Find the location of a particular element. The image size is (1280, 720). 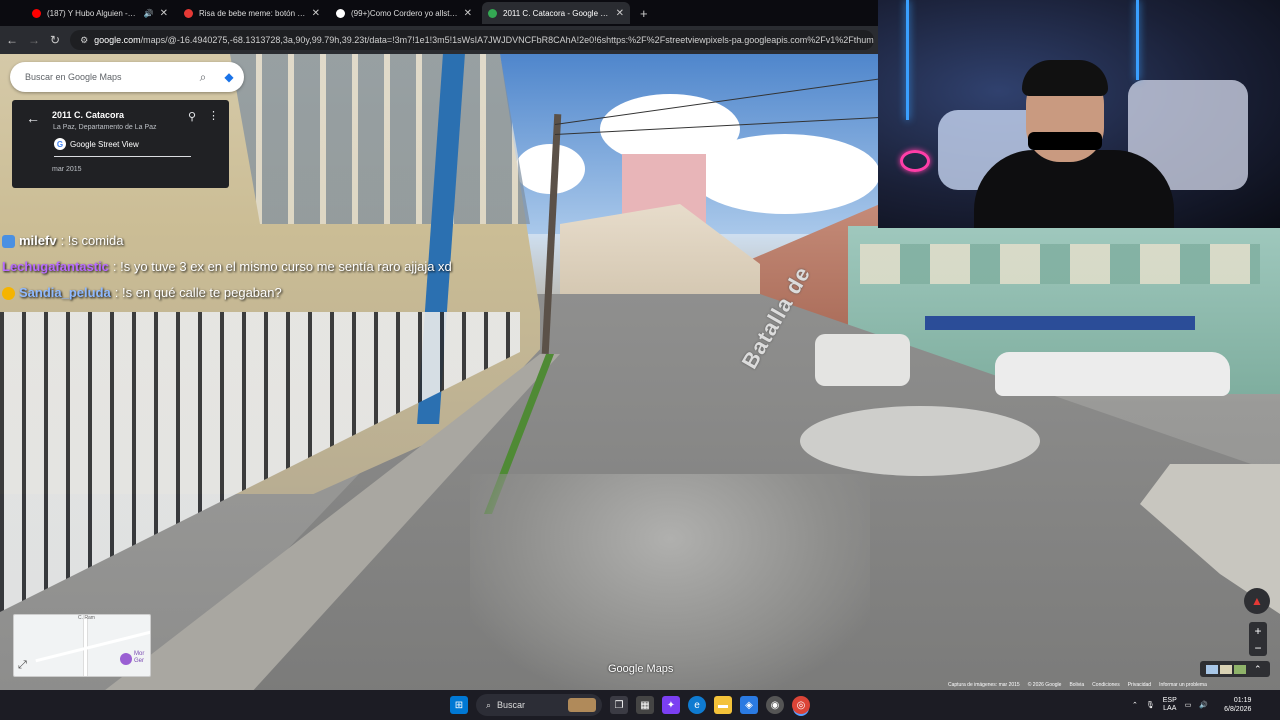

volume-icon: 🔊 is located at coordinates (1203, 705).